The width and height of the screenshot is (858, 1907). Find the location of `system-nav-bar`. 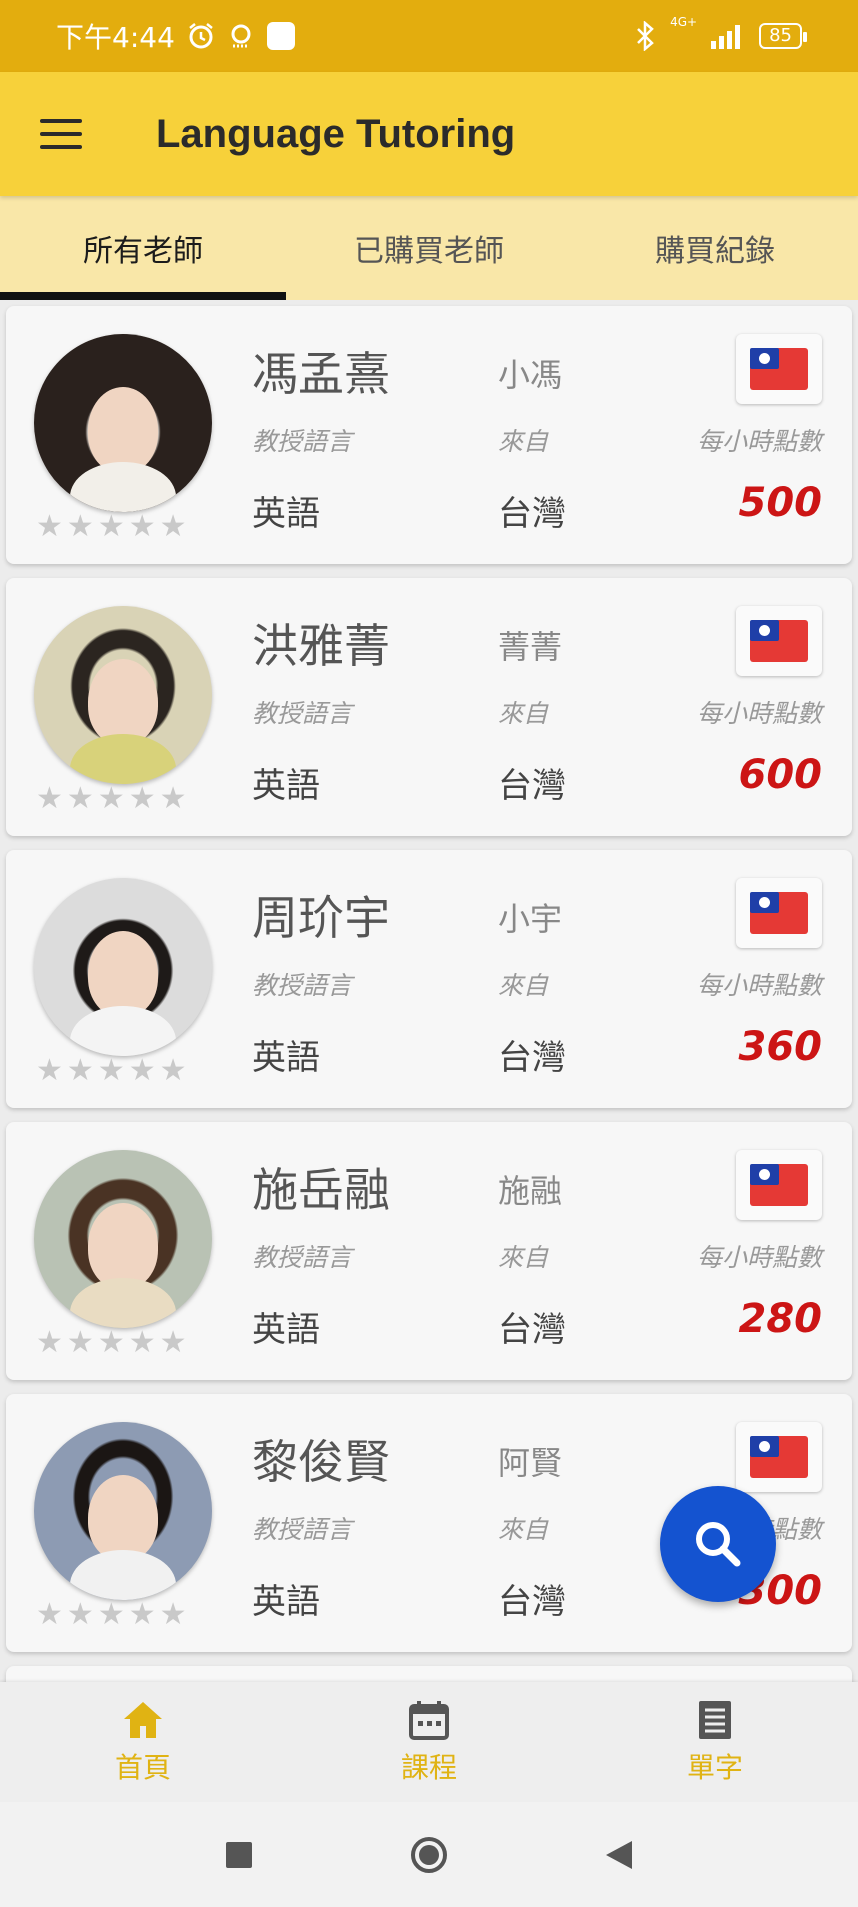

system-nav-bar is located at coordinates (429, 1854).